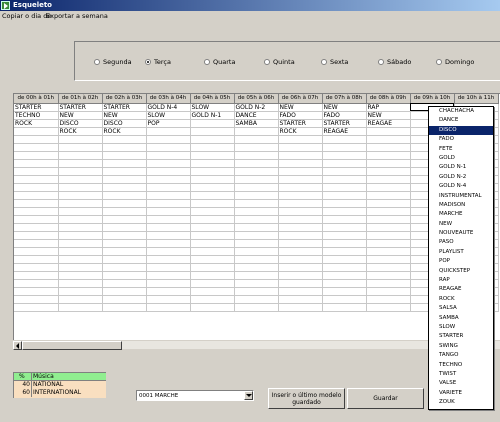 The height and width of the screenshot is (422, 500). Describe the element at coordinates (394, 62) in the screenshot. I see `radio-saturday: Sábado` at that location.